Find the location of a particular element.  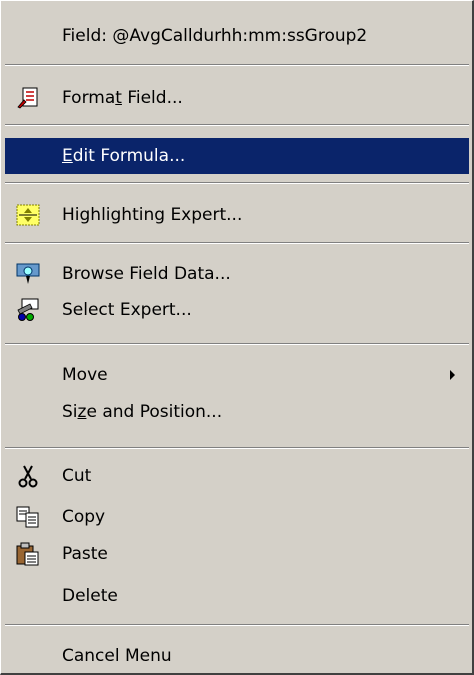

menu-header-field: Field: @AvgCalldurhh:mm:ssGroup2 is located at coordinates (237, 36).